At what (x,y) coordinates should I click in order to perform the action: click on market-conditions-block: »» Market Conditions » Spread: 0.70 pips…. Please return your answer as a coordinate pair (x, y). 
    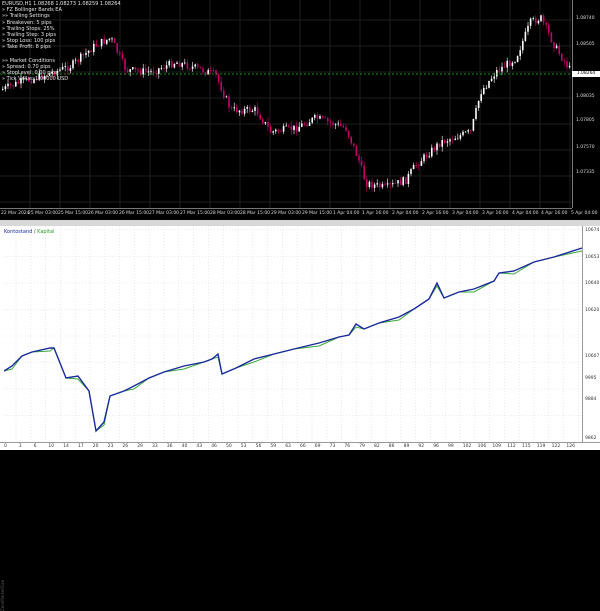
    Looking at the image, I should click on (35, 70).